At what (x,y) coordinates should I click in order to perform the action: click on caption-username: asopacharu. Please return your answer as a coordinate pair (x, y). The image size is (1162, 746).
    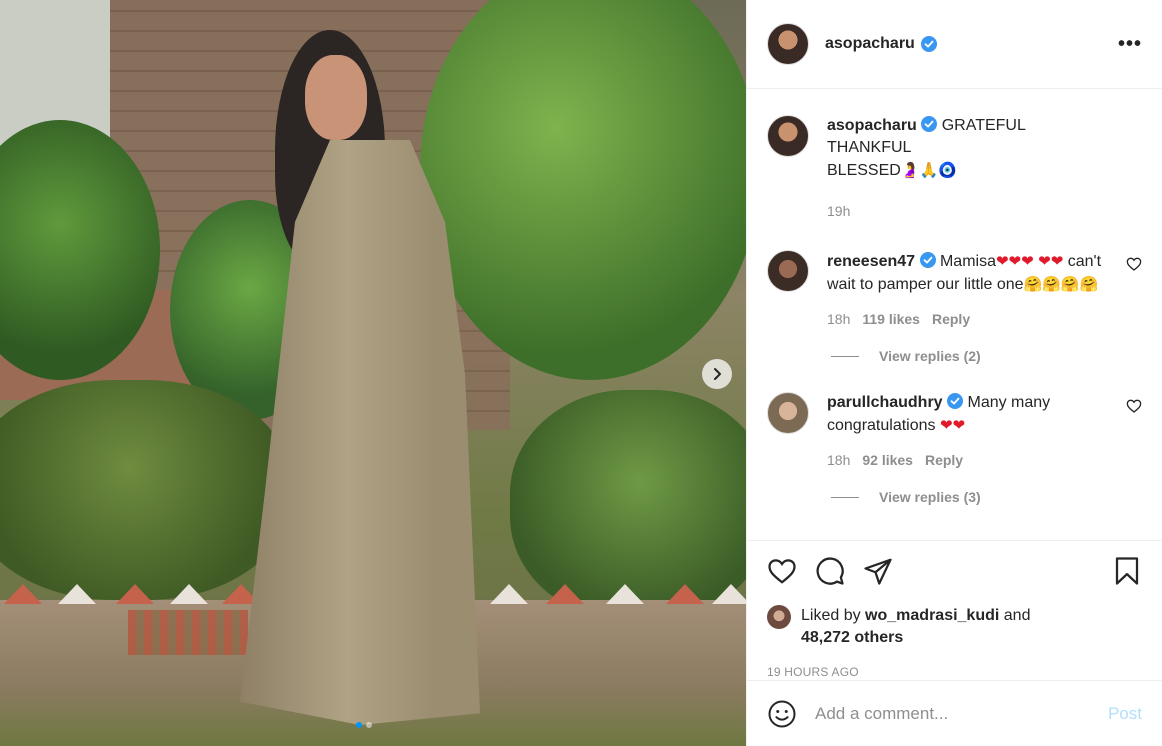
    Looking at the image, I should click on (872, 125).